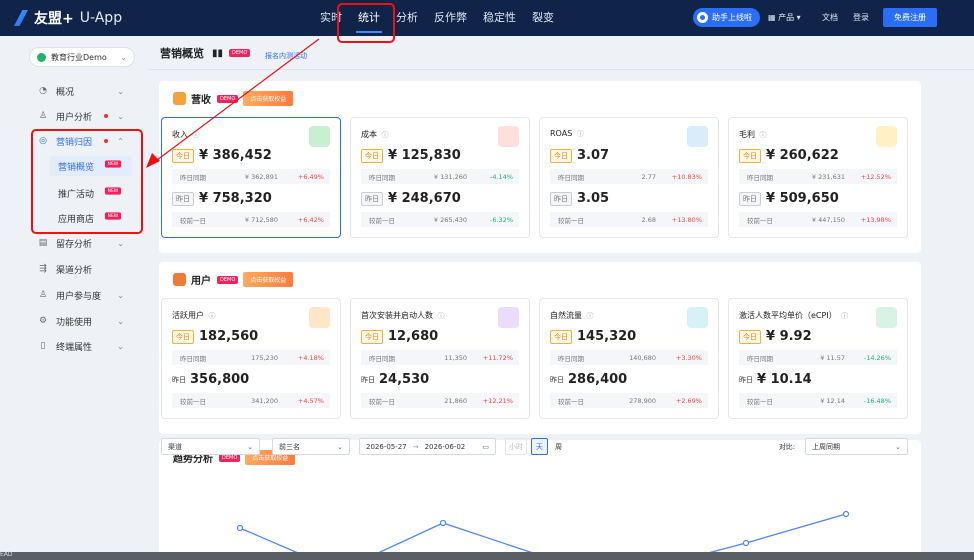  I want to click on granularity-day: 天, so click(539, 446).